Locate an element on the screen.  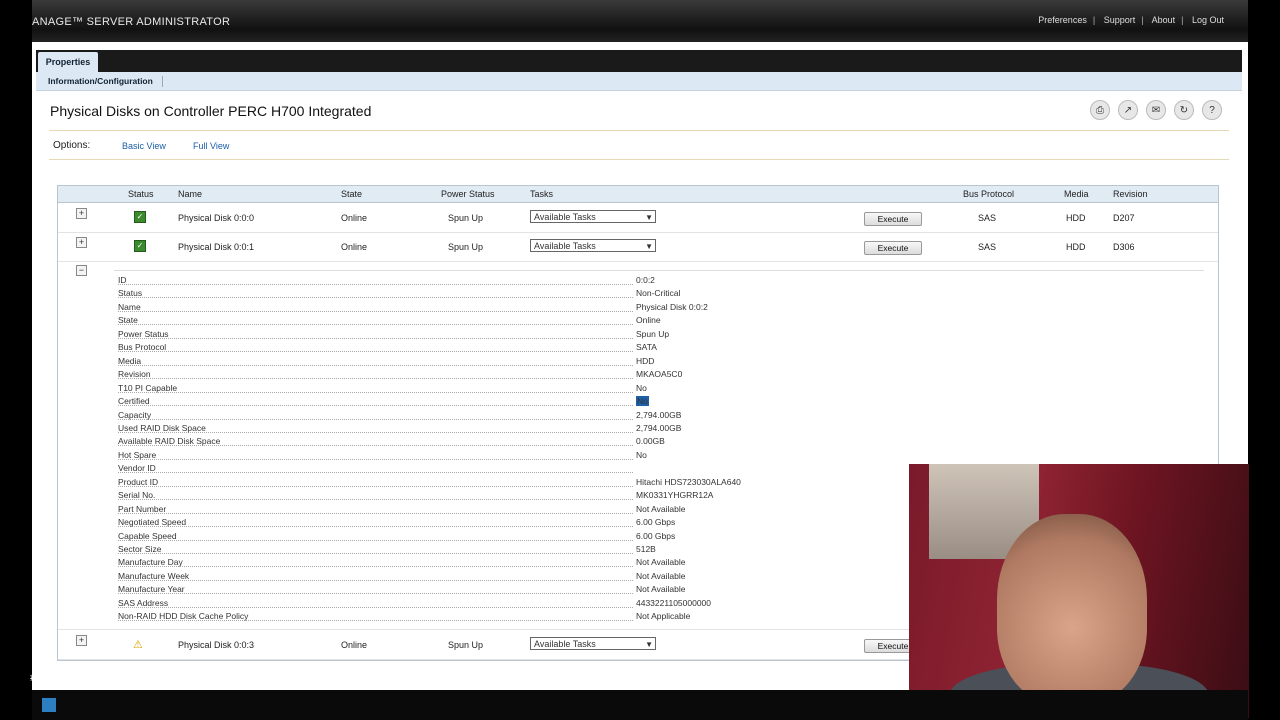
logout-link: Log Out is located at coordinates (1208, 20).